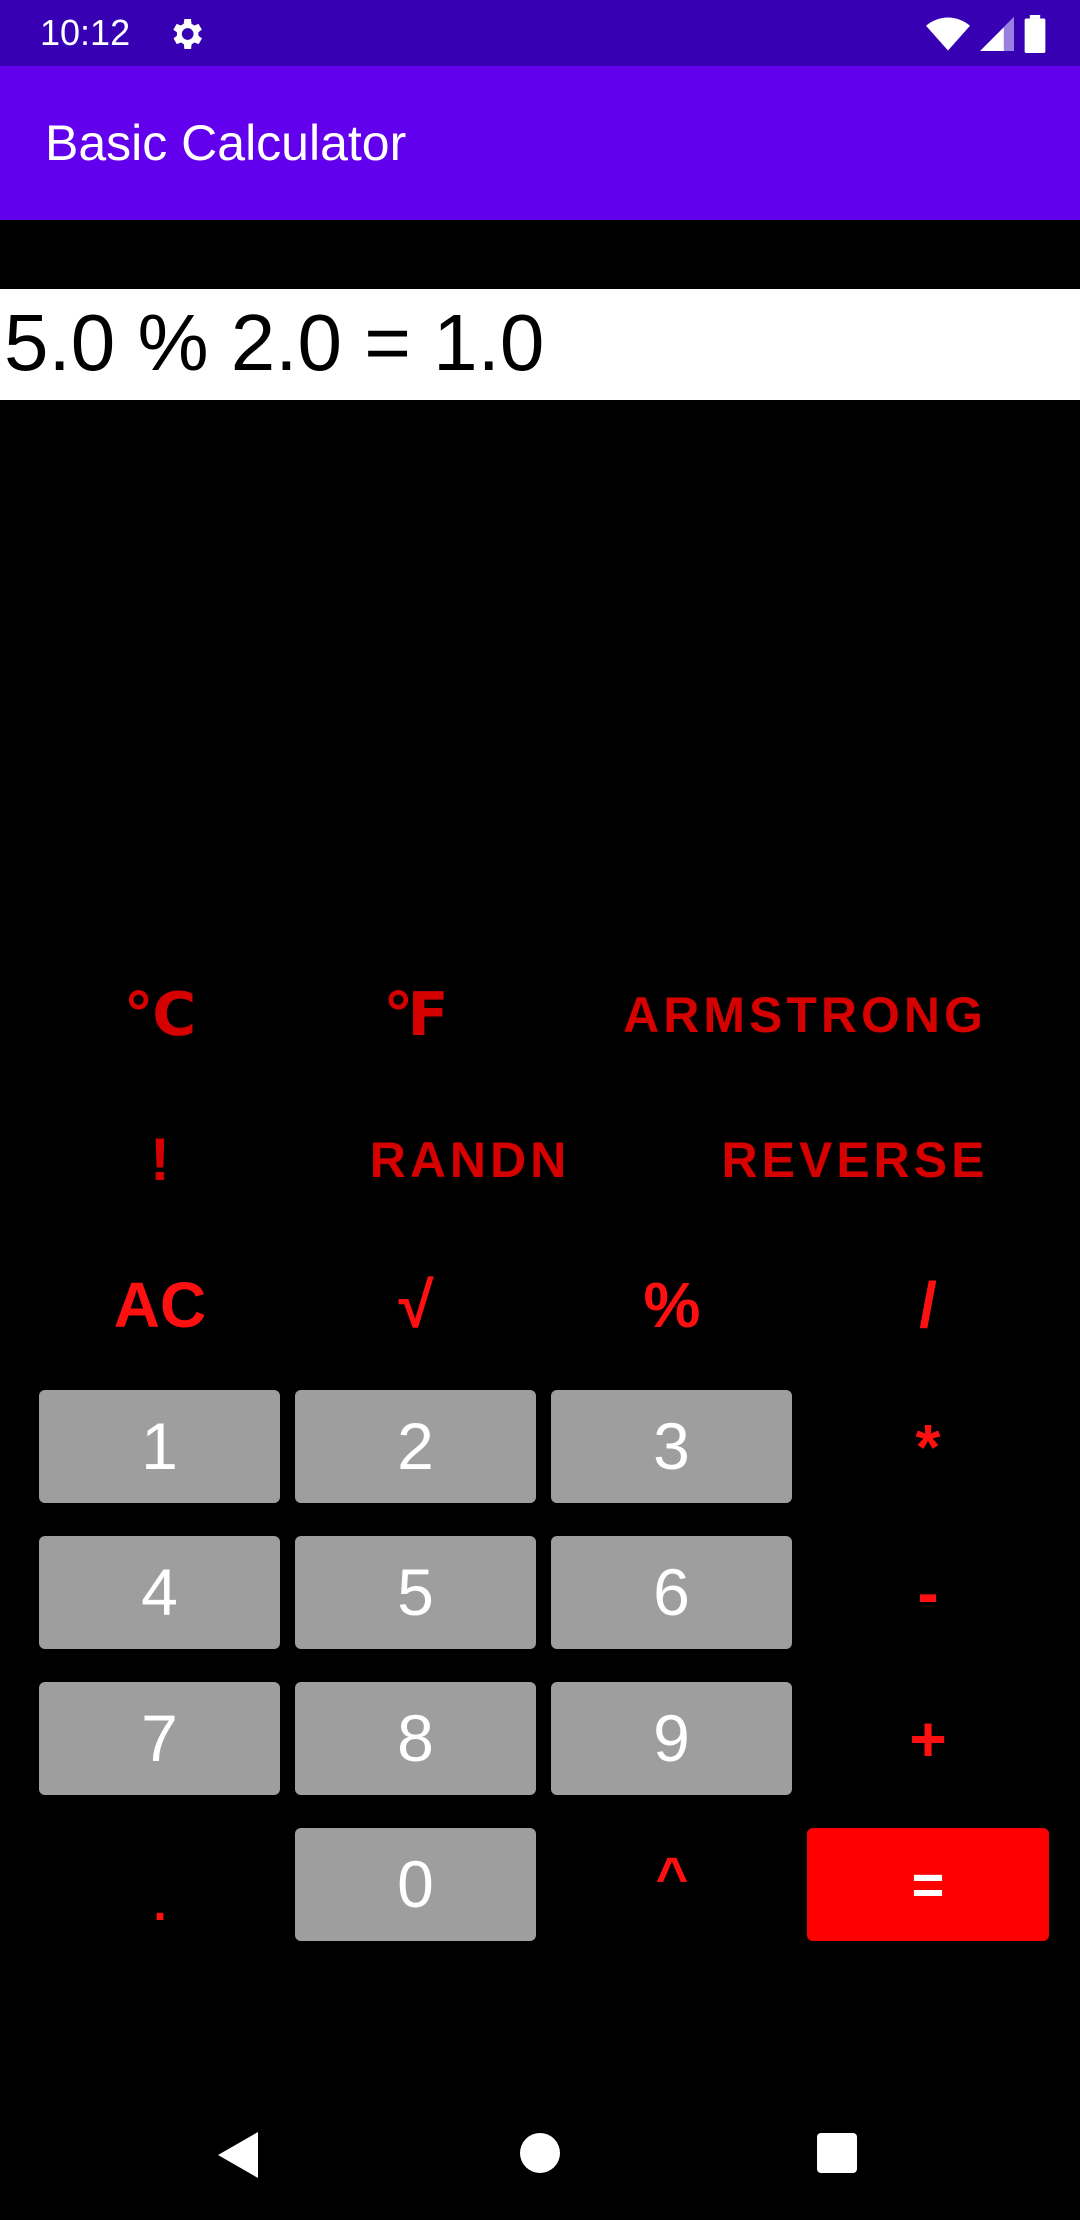 This screenshot has width=1080, height=2220. I want to click on fahrenheit-button: ℉, so click(416, 1015).